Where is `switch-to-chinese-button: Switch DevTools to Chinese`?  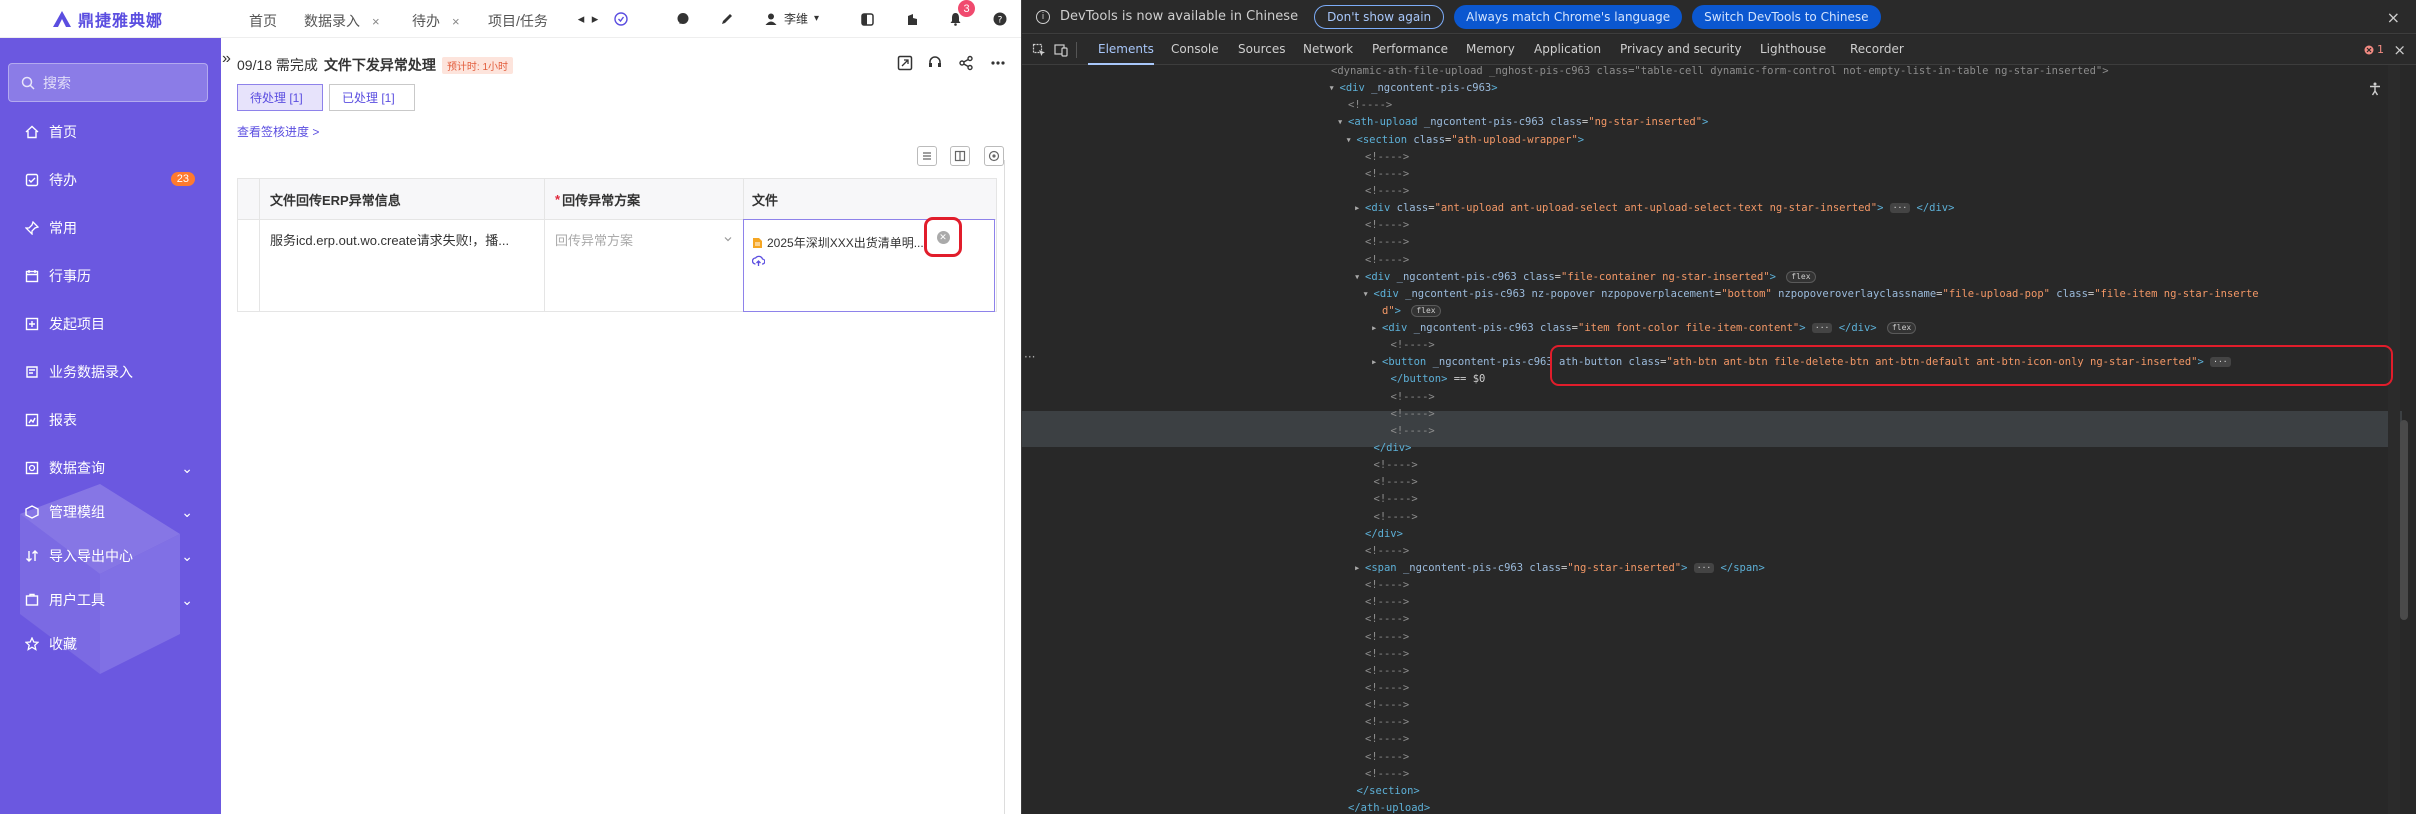
switch-to-chinese-button: Switch DevTools to Chinese is located at coordinates (1786, 16).